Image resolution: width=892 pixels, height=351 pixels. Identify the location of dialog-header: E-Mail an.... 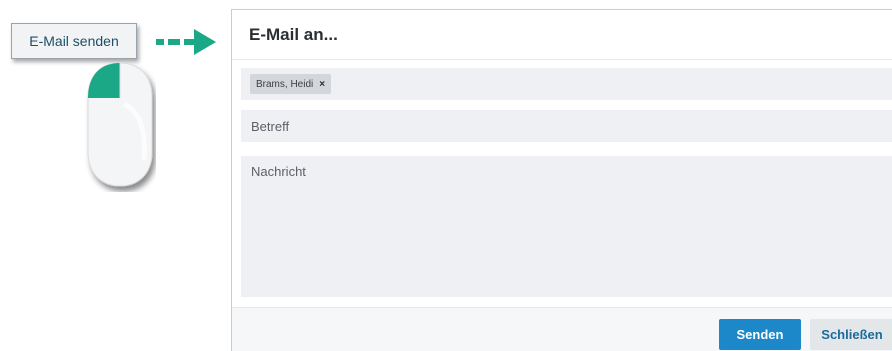
(562, 35).